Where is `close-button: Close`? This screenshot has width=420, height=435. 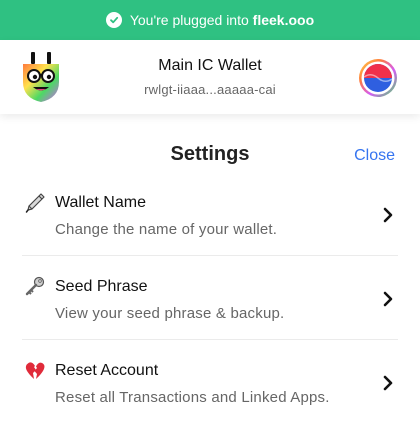
close-button: Close is located at coordinates (374, 156).